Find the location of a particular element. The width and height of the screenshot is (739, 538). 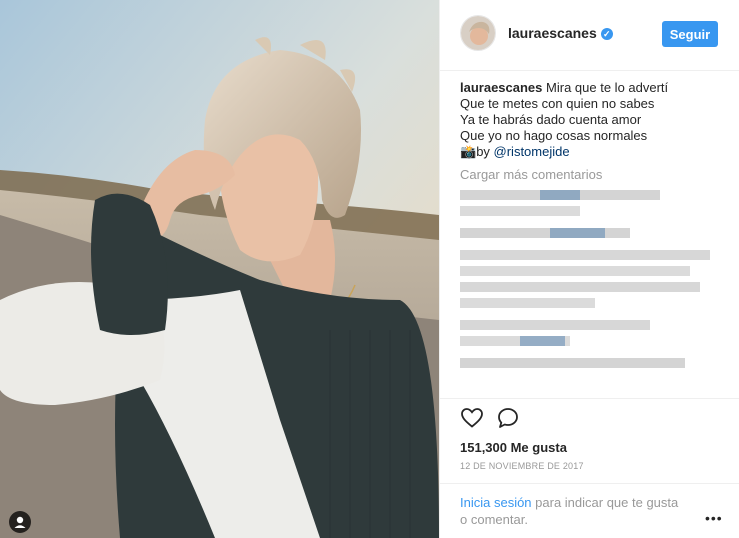

post-date: 12 DE NOVIEMBRE DE 2017 is located at coordinates (522, 466).